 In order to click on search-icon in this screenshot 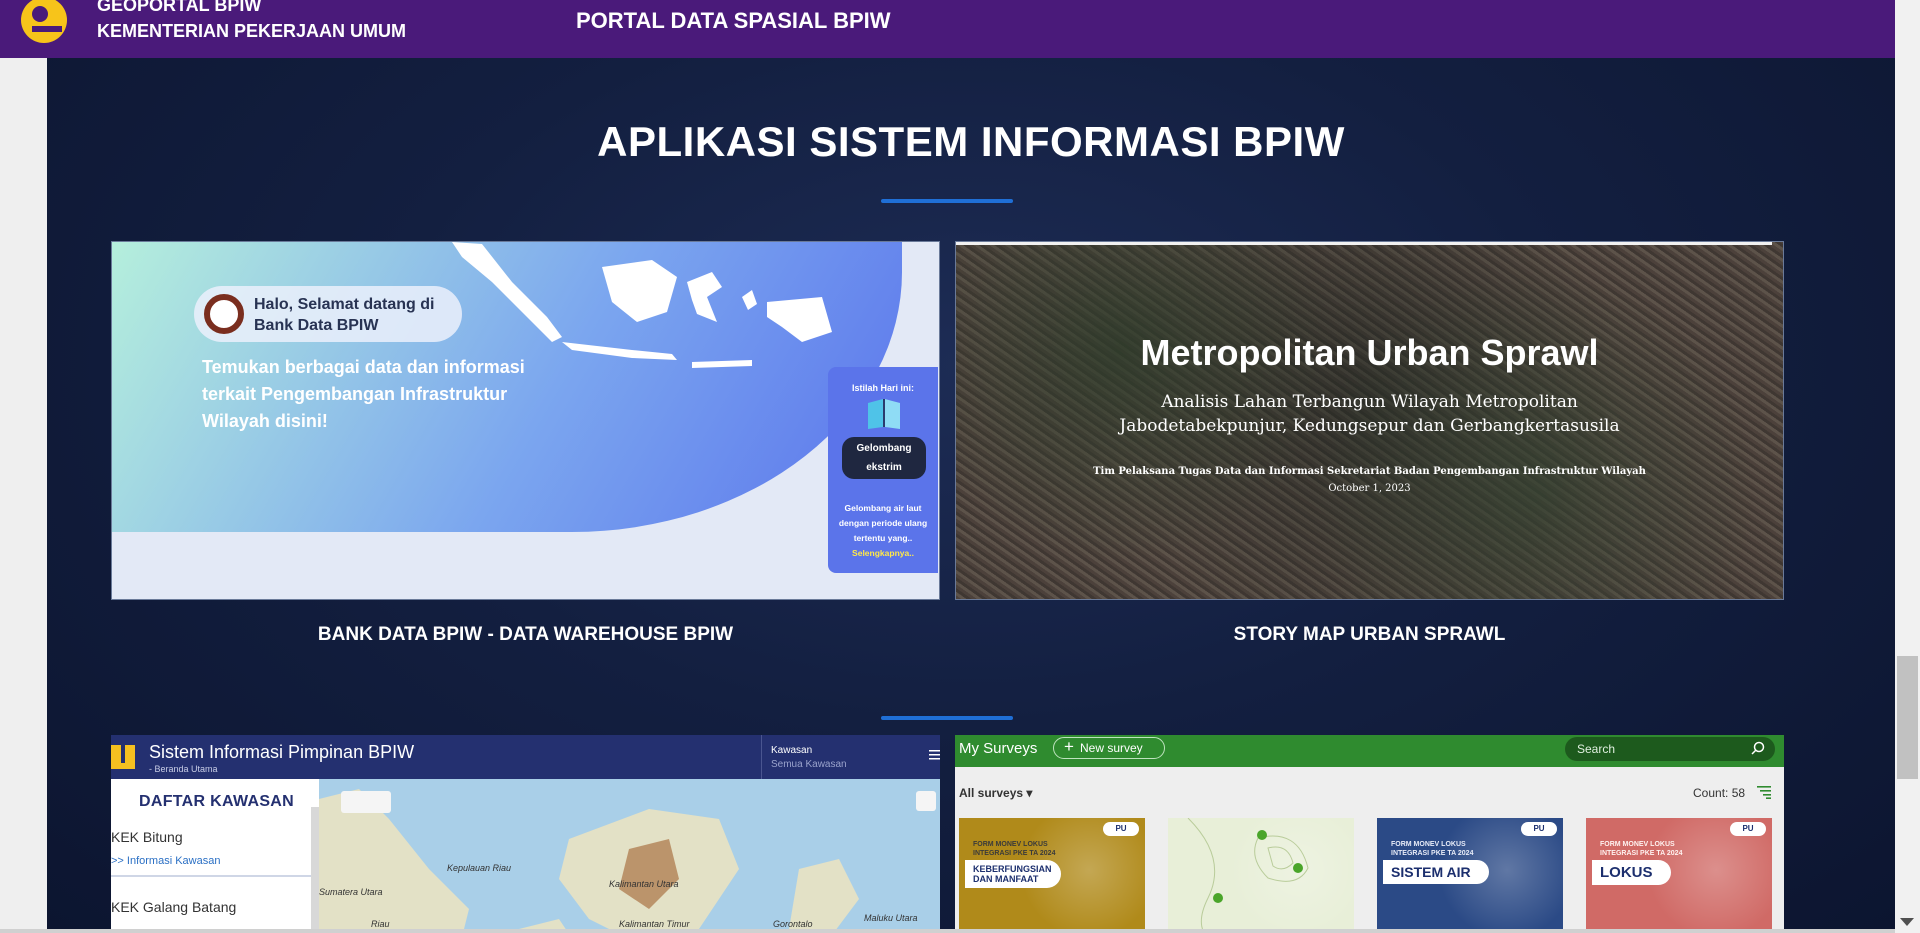, I will do `click(1758, 748)`.